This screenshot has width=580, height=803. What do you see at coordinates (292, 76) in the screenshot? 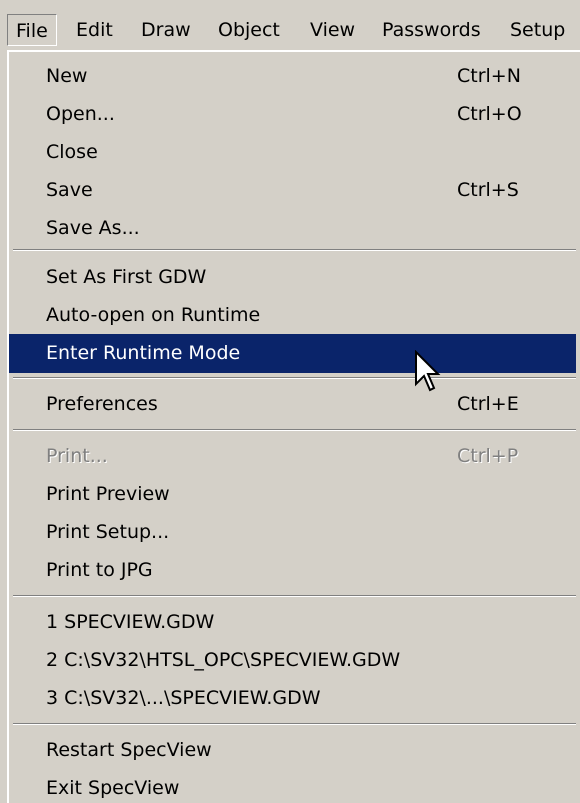
I see `menu-item-new: New Ctrl+N` at bounding box center [292, 76].